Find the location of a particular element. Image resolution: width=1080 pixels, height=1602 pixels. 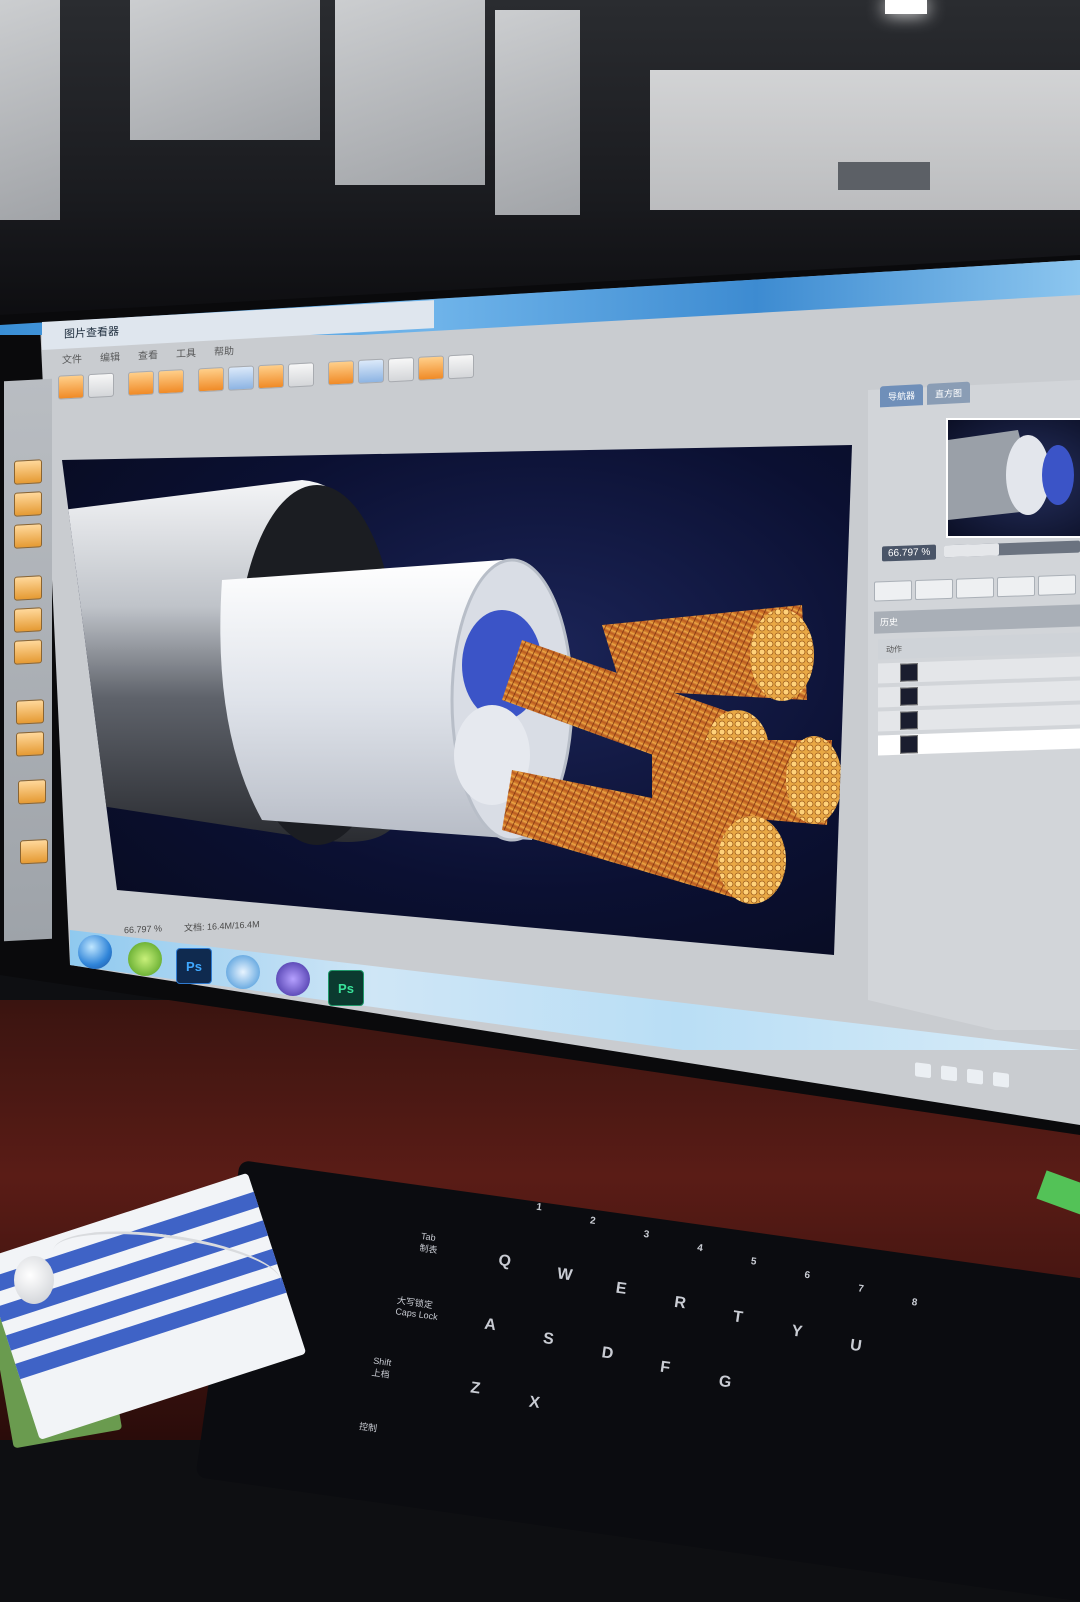

zoom-out-icon is located at coordinates (301, 375).